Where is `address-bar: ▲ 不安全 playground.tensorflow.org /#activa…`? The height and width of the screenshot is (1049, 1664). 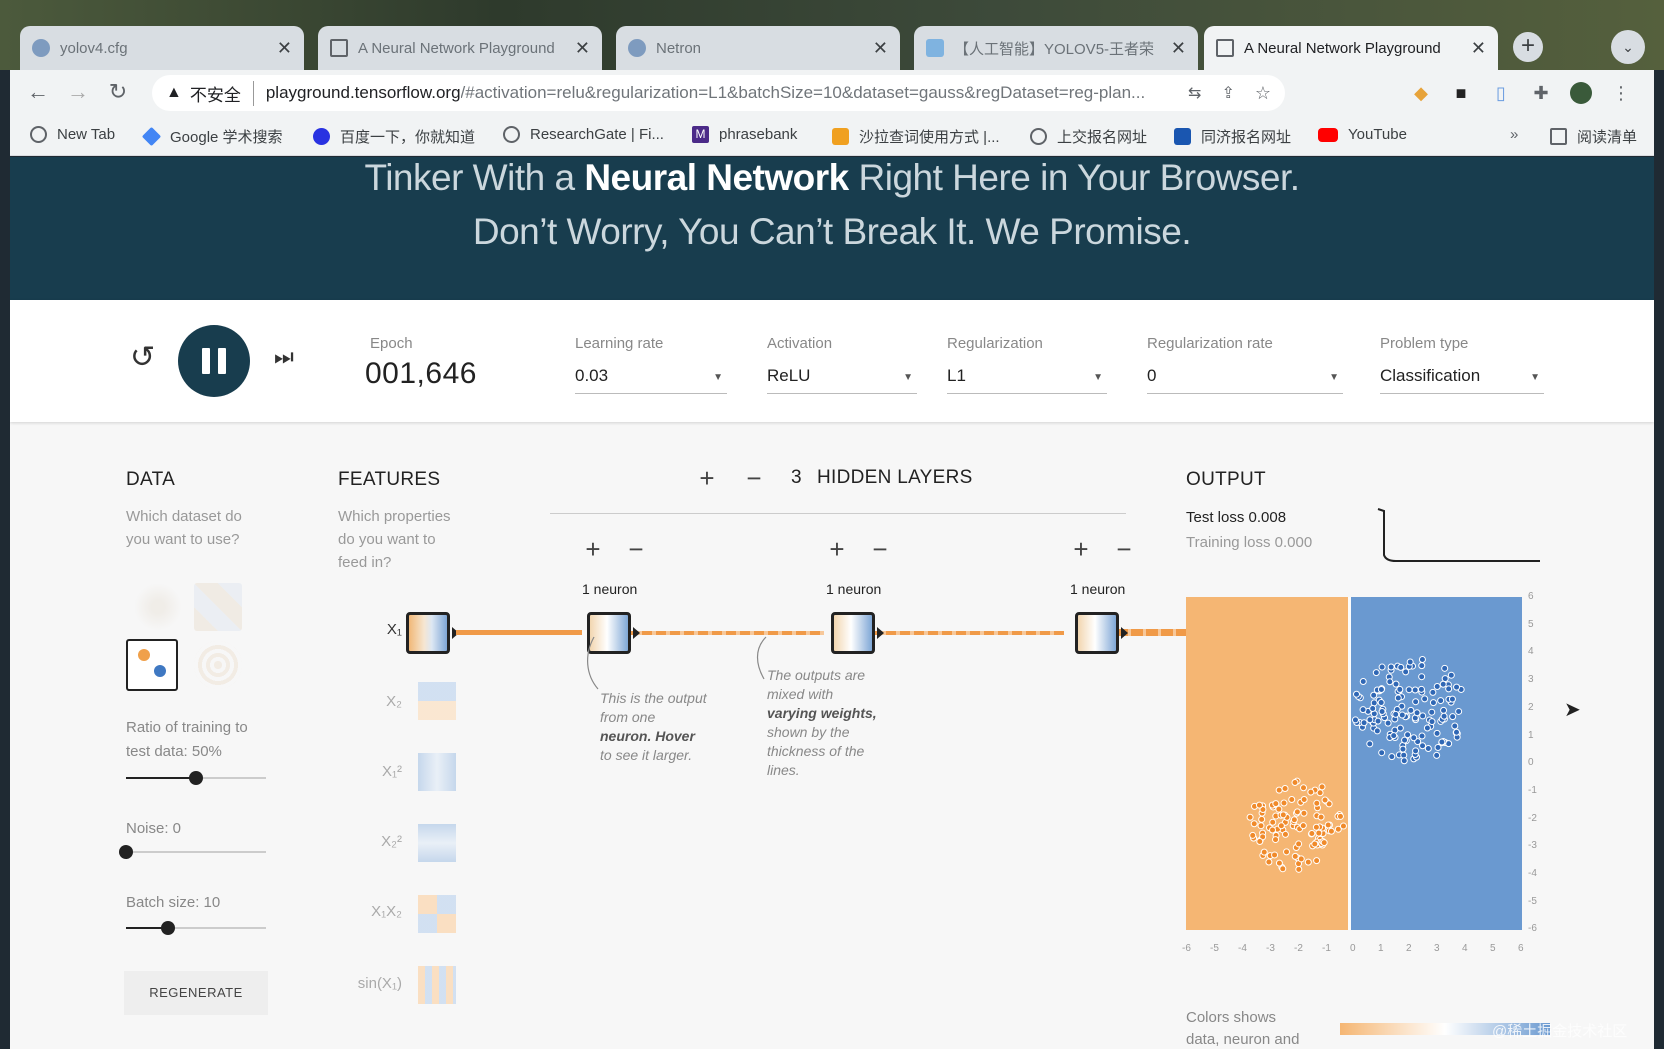
address-bar: ▲ 不安全 playground.tensorflow.org /#activa… is located at coordinates (718, 93).